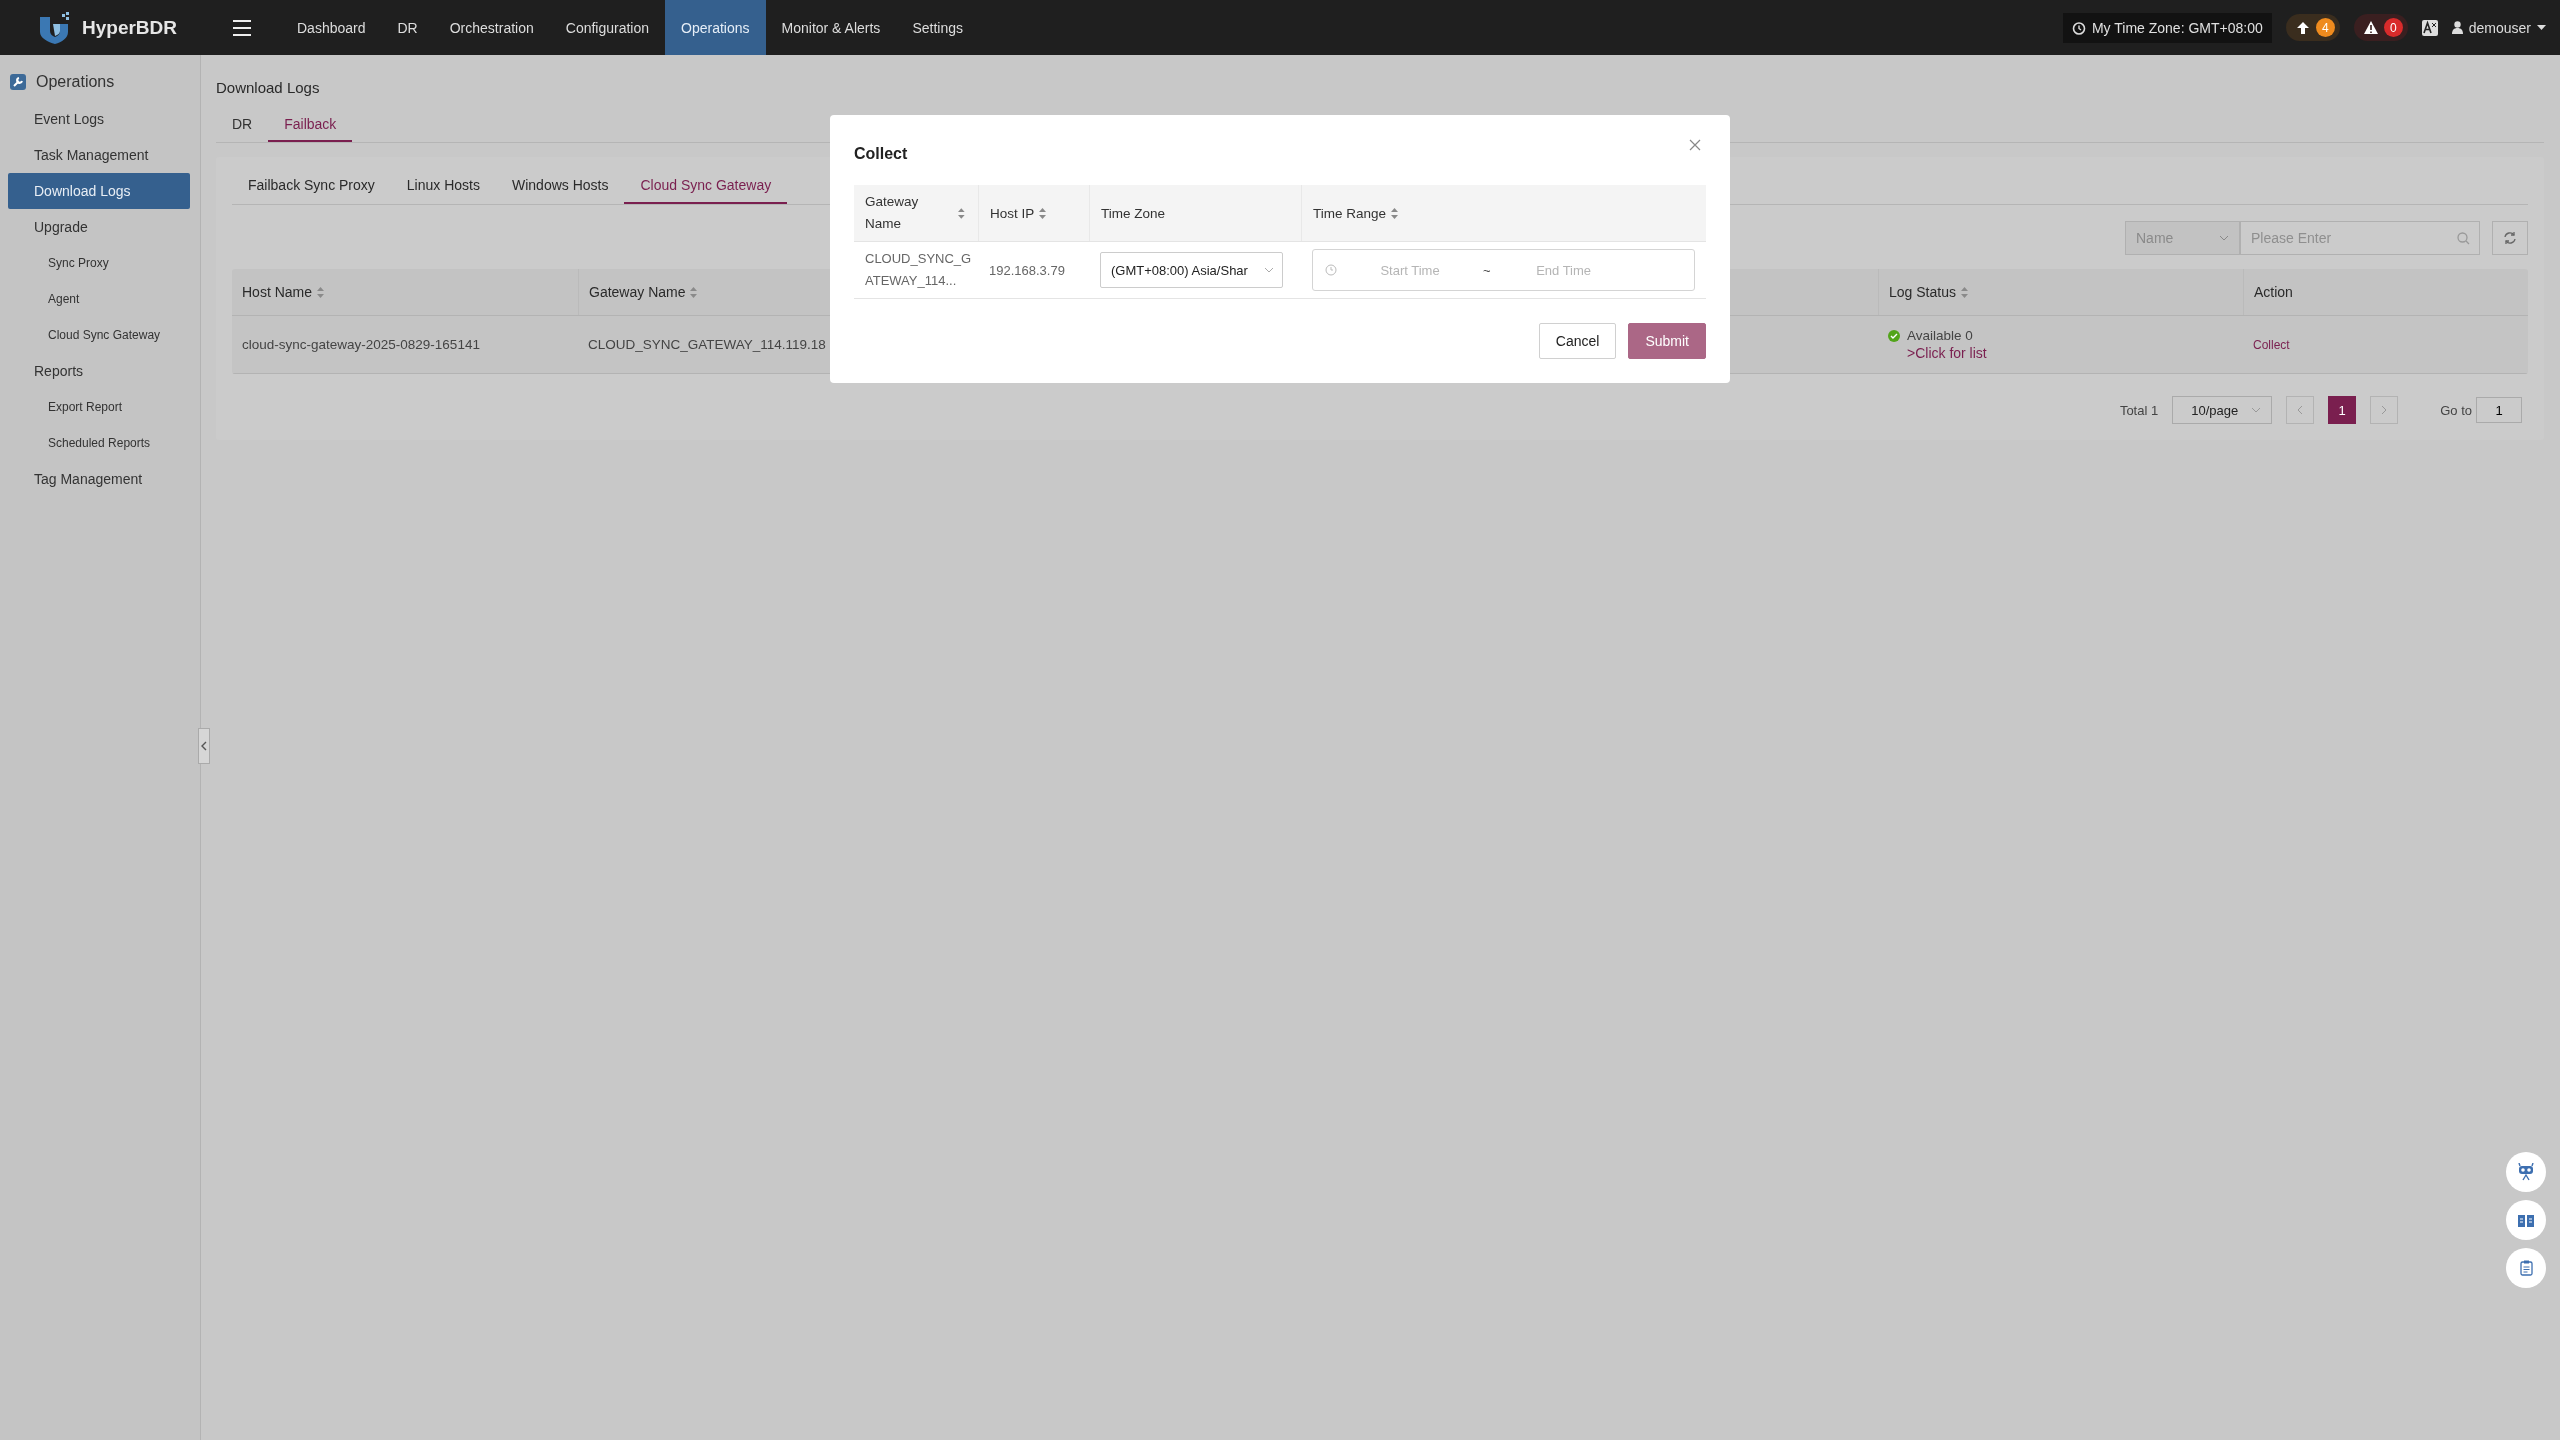 This screenshot has height=1440, width=2560. Describe the element at coordinates (2393, 27) in the screenshot. I see `count-badge: 0` at that location.